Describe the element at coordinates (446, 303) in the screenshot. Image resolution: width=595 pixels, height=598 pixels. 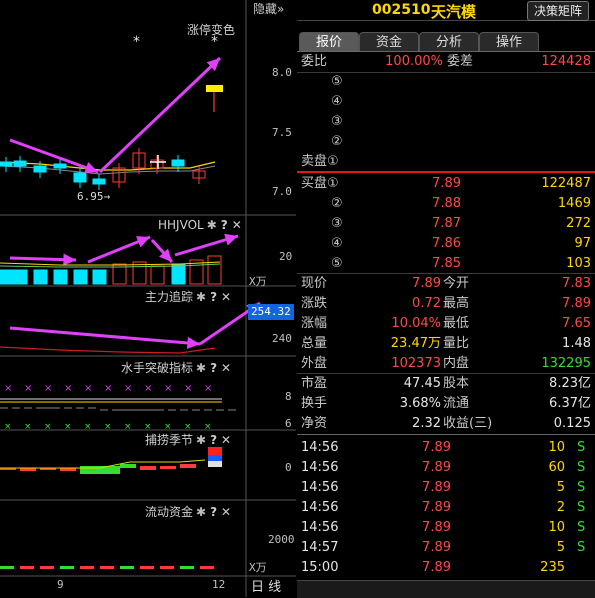
I see `quote-row: 涨跌 0.72 最高 7.89` at that location.